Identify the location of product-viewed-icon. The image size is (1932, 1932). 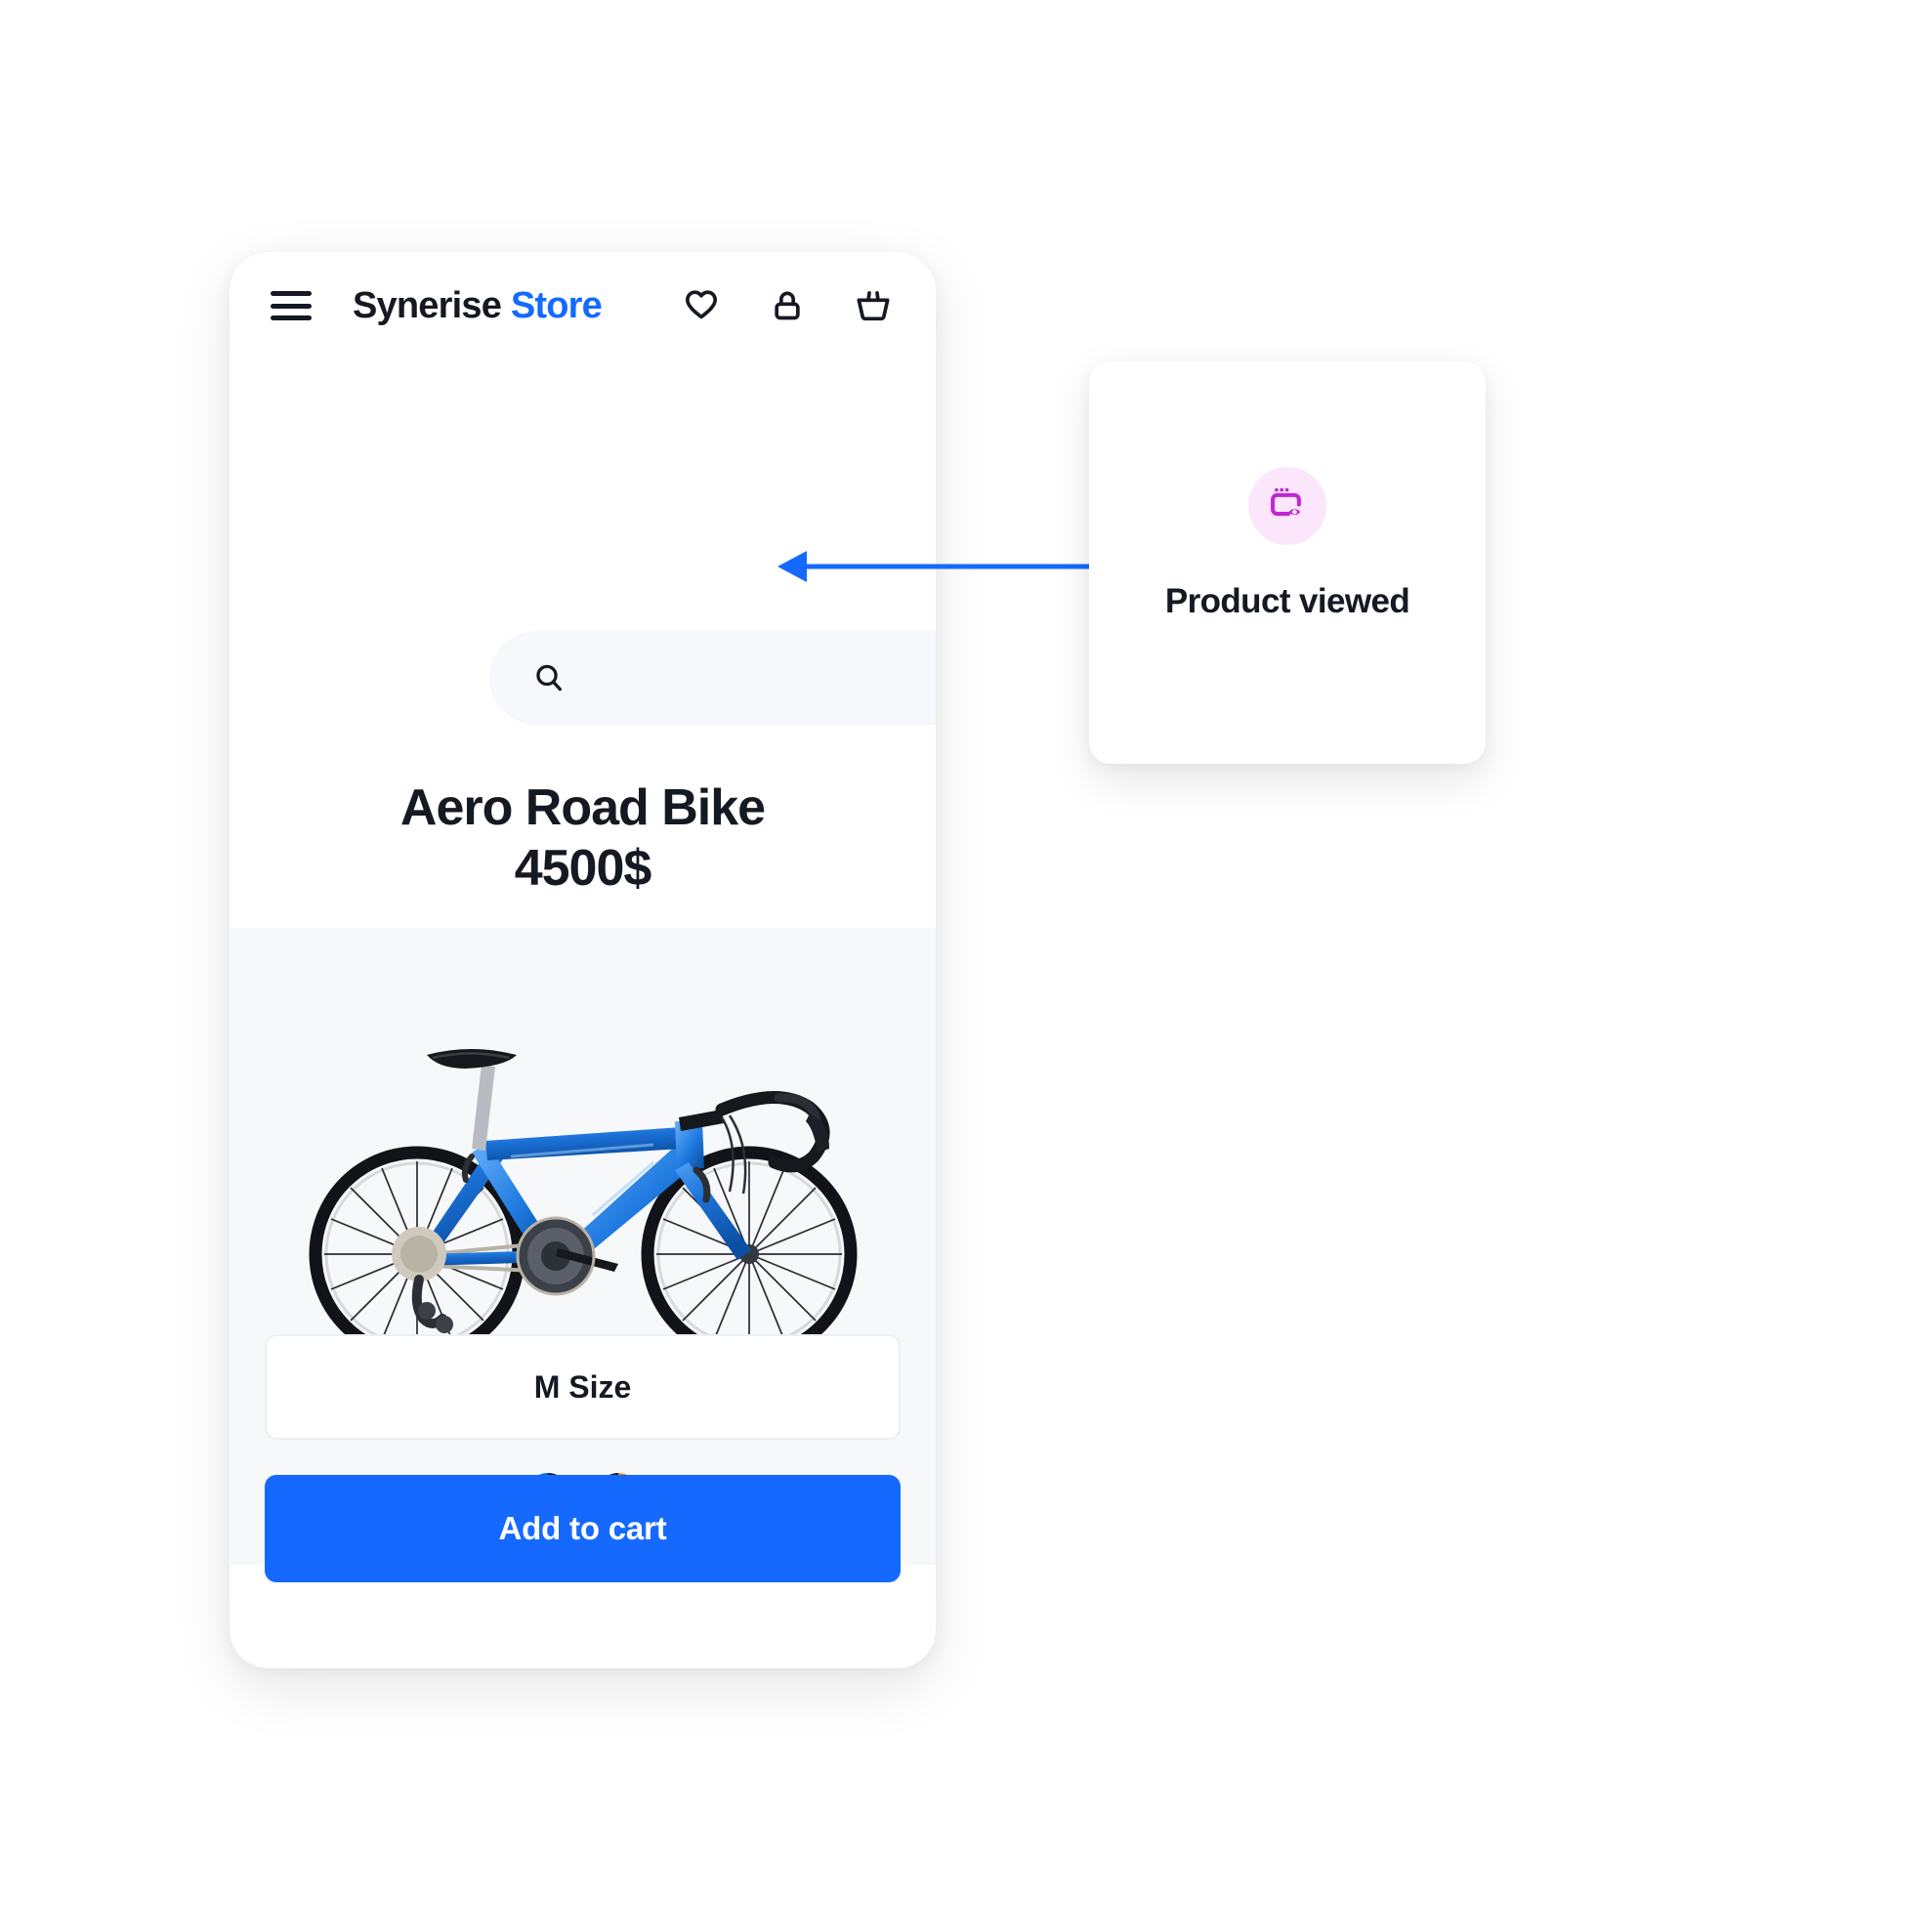
(1287, 506).